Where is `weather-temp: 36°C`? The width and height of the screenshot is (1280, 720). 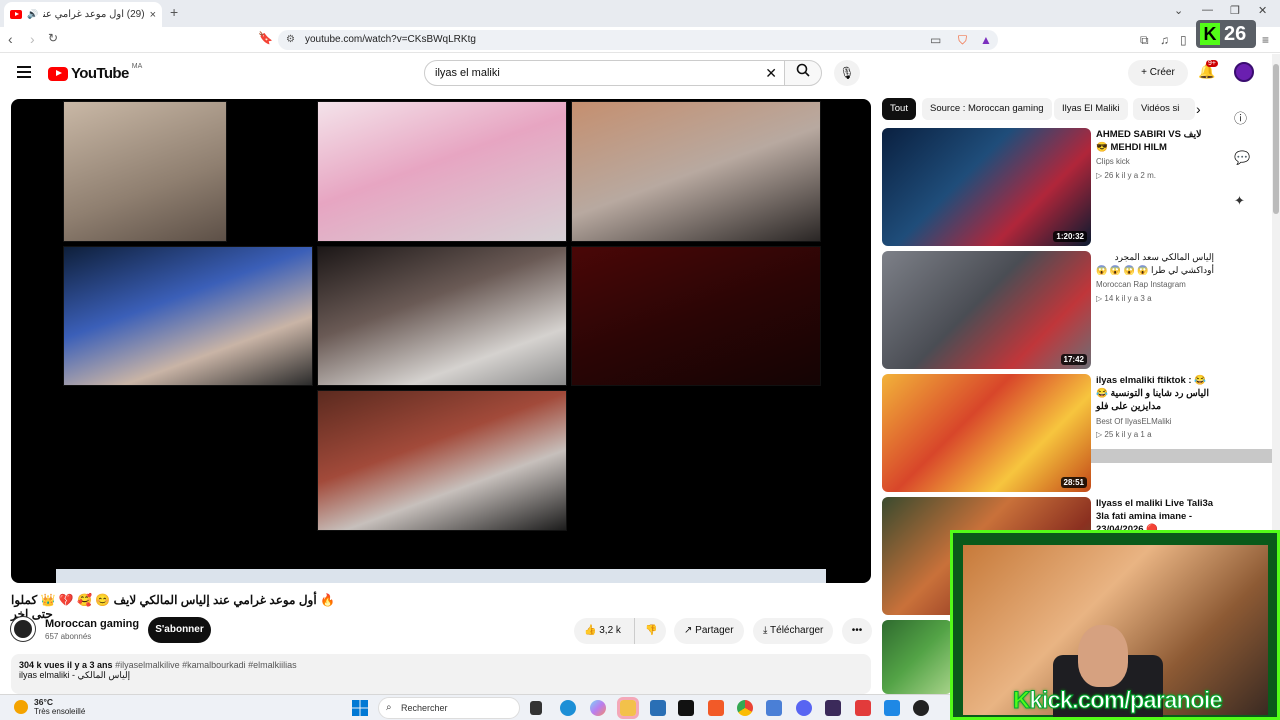 weather-temp: 36°C is located at coordinates (43, 702).